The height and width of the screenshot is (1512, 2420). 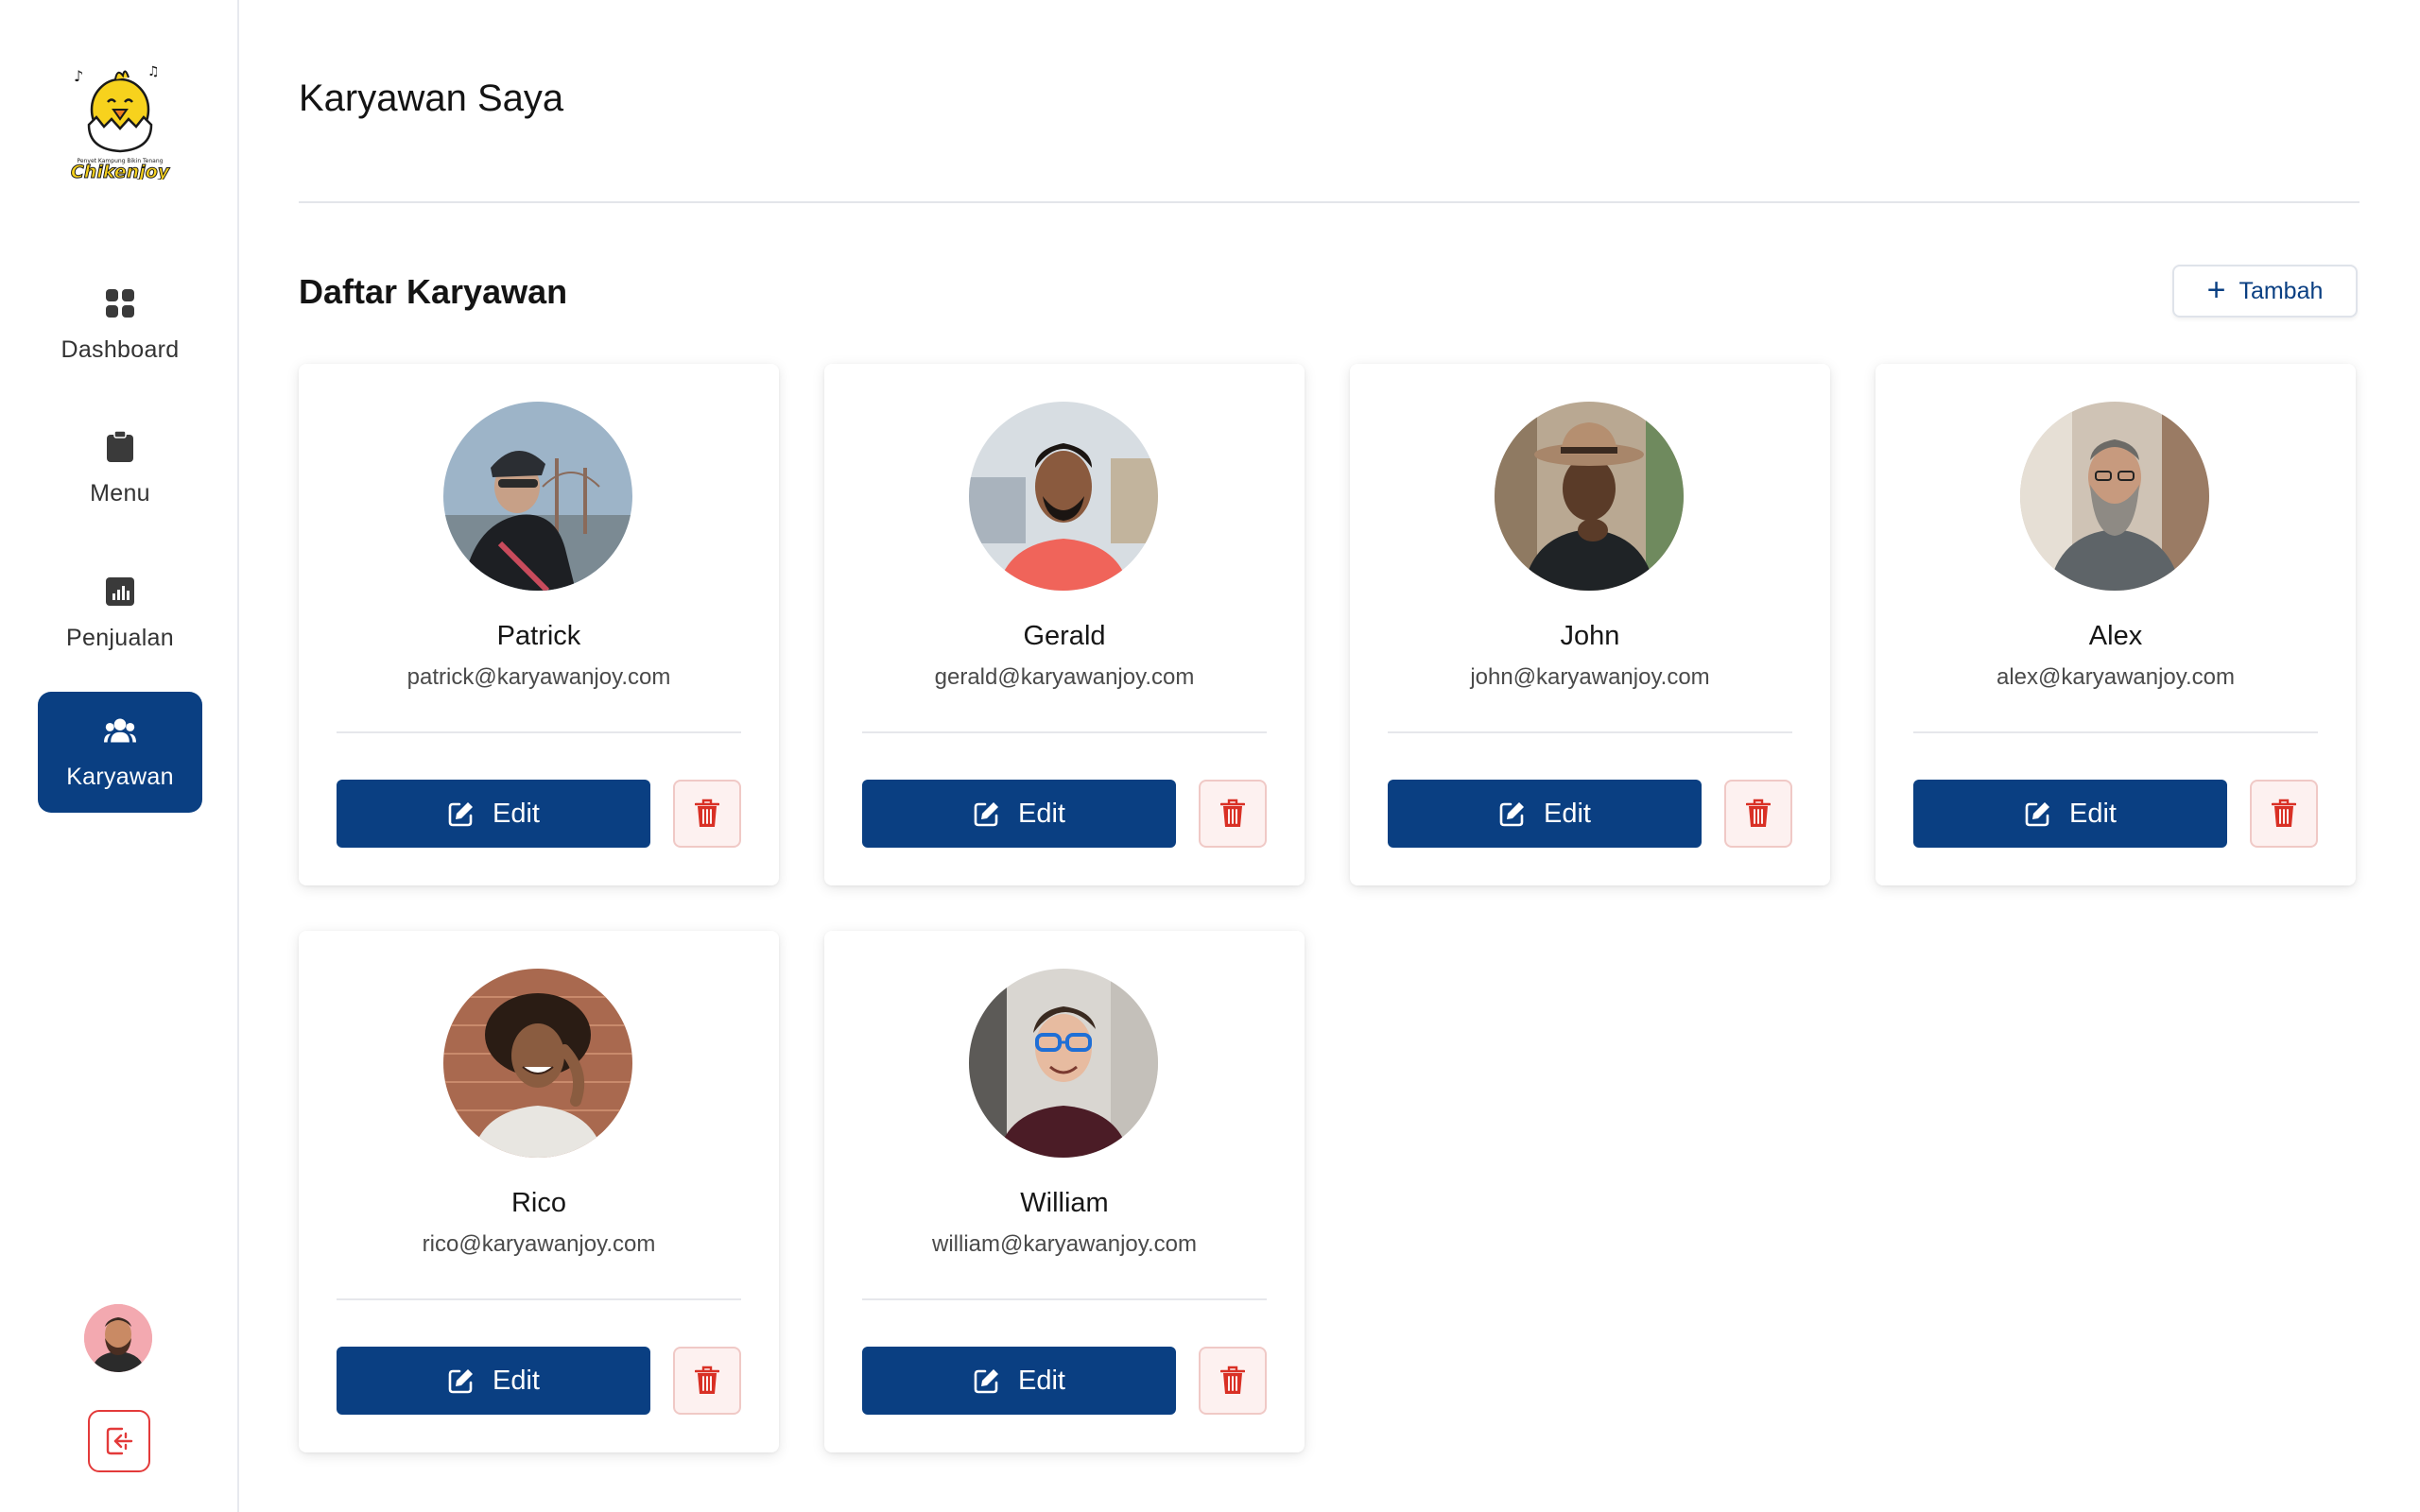 I want to click on logout-button, so click(x=119, y=1441).